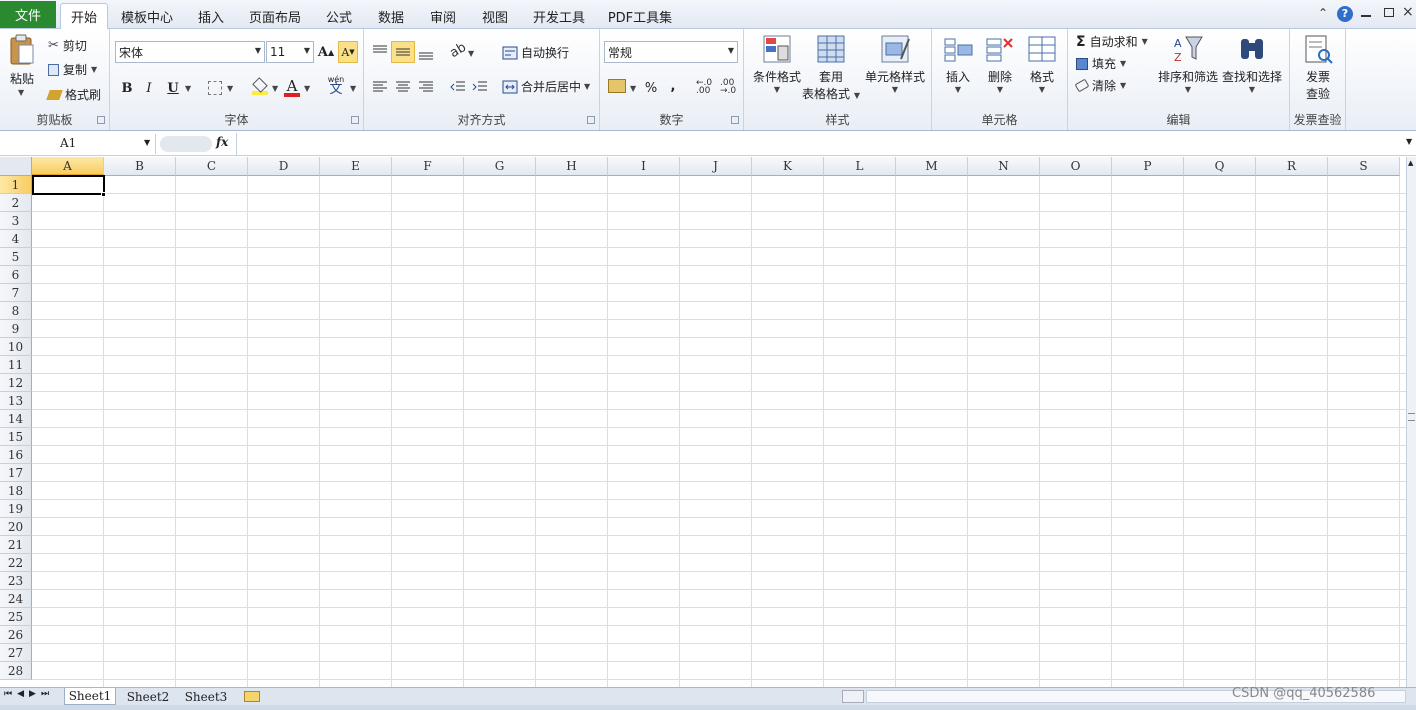  Describe the element at coordinates (958, 68) in the screenshot. I see `insert-cells-button: 插入 ▼` at that location.